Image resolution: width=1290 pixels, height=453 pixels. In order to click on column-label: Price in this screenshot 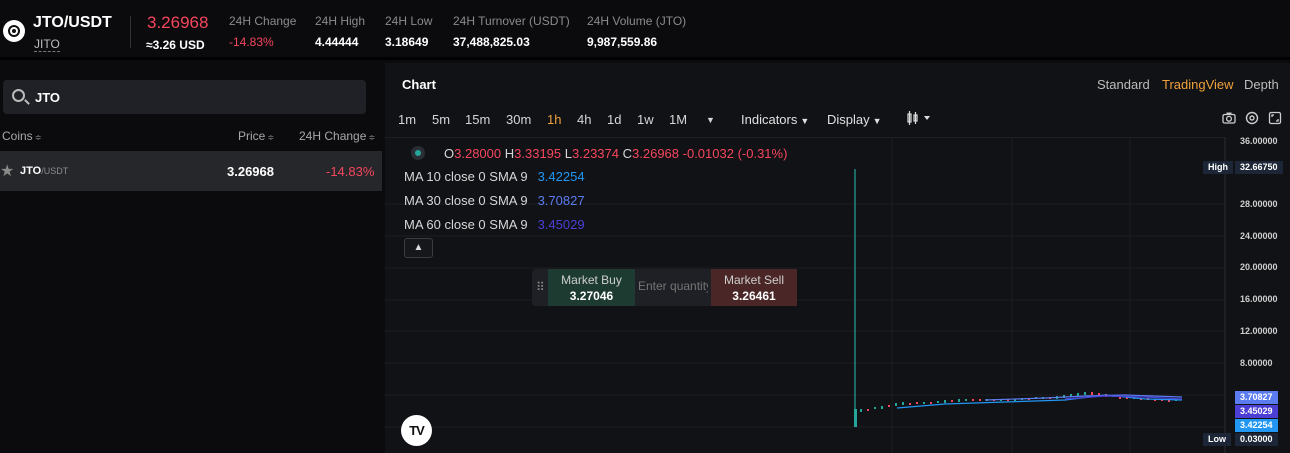, I will do `click(252, 136)`.